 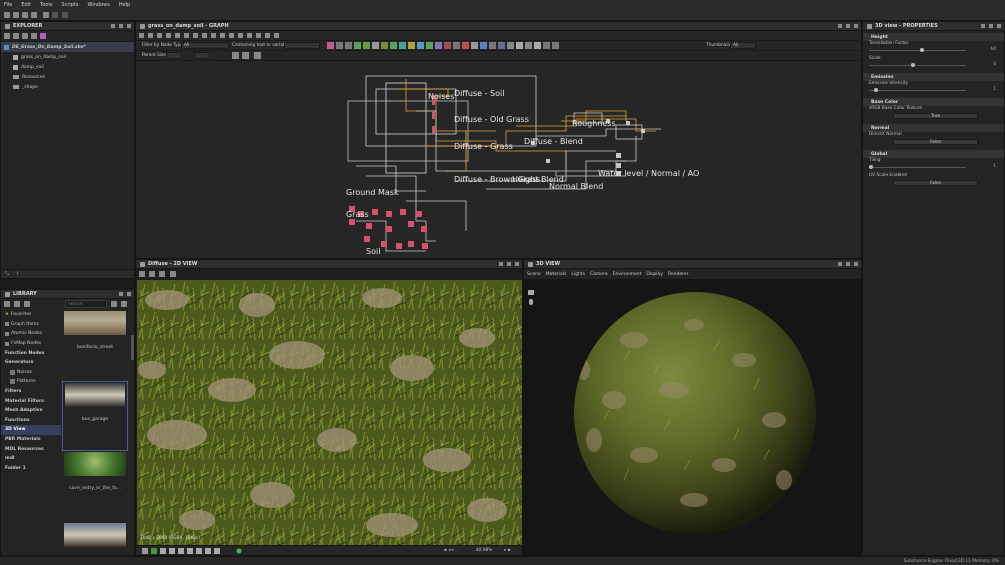 What do you see at coordinates (31, 411) in the screenshot?
I see `lib-cat-mesh-adaptive: Mesh Adaptive` at bounding box center [31, 411].